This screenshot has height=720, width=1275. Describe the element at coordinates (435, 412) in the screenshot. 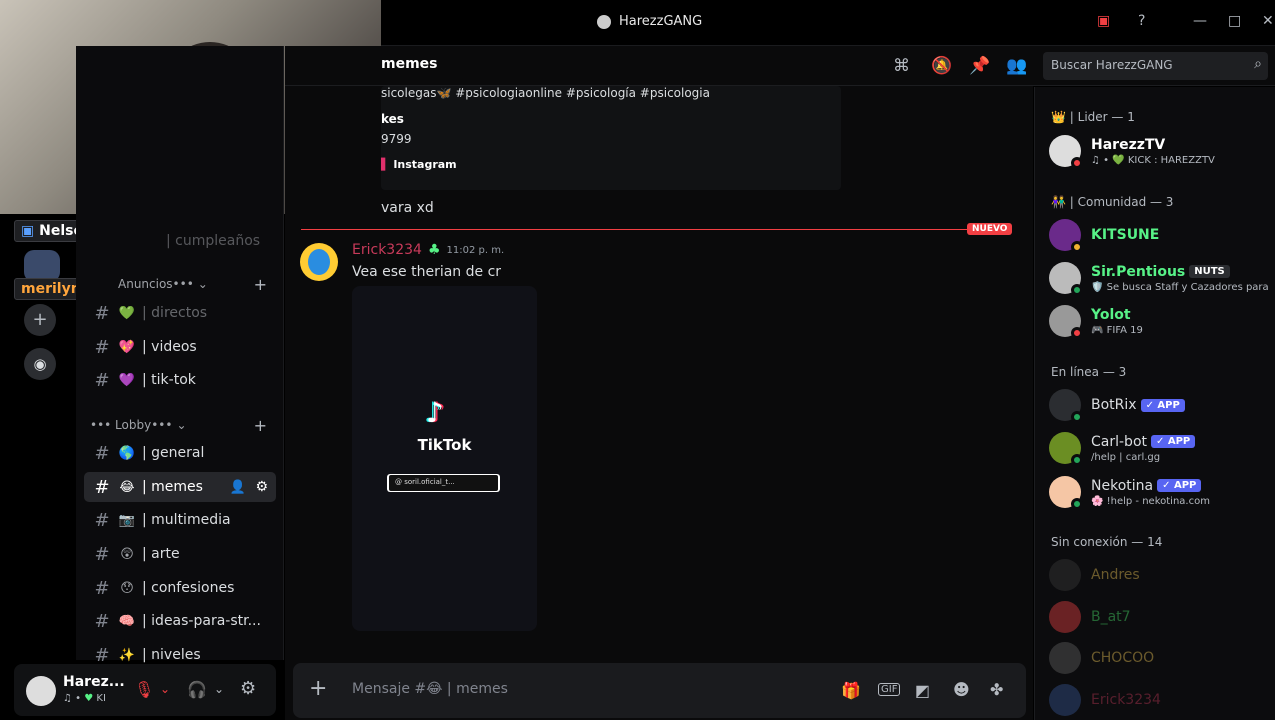

I see `tiktok-icon: ♪` at that location.